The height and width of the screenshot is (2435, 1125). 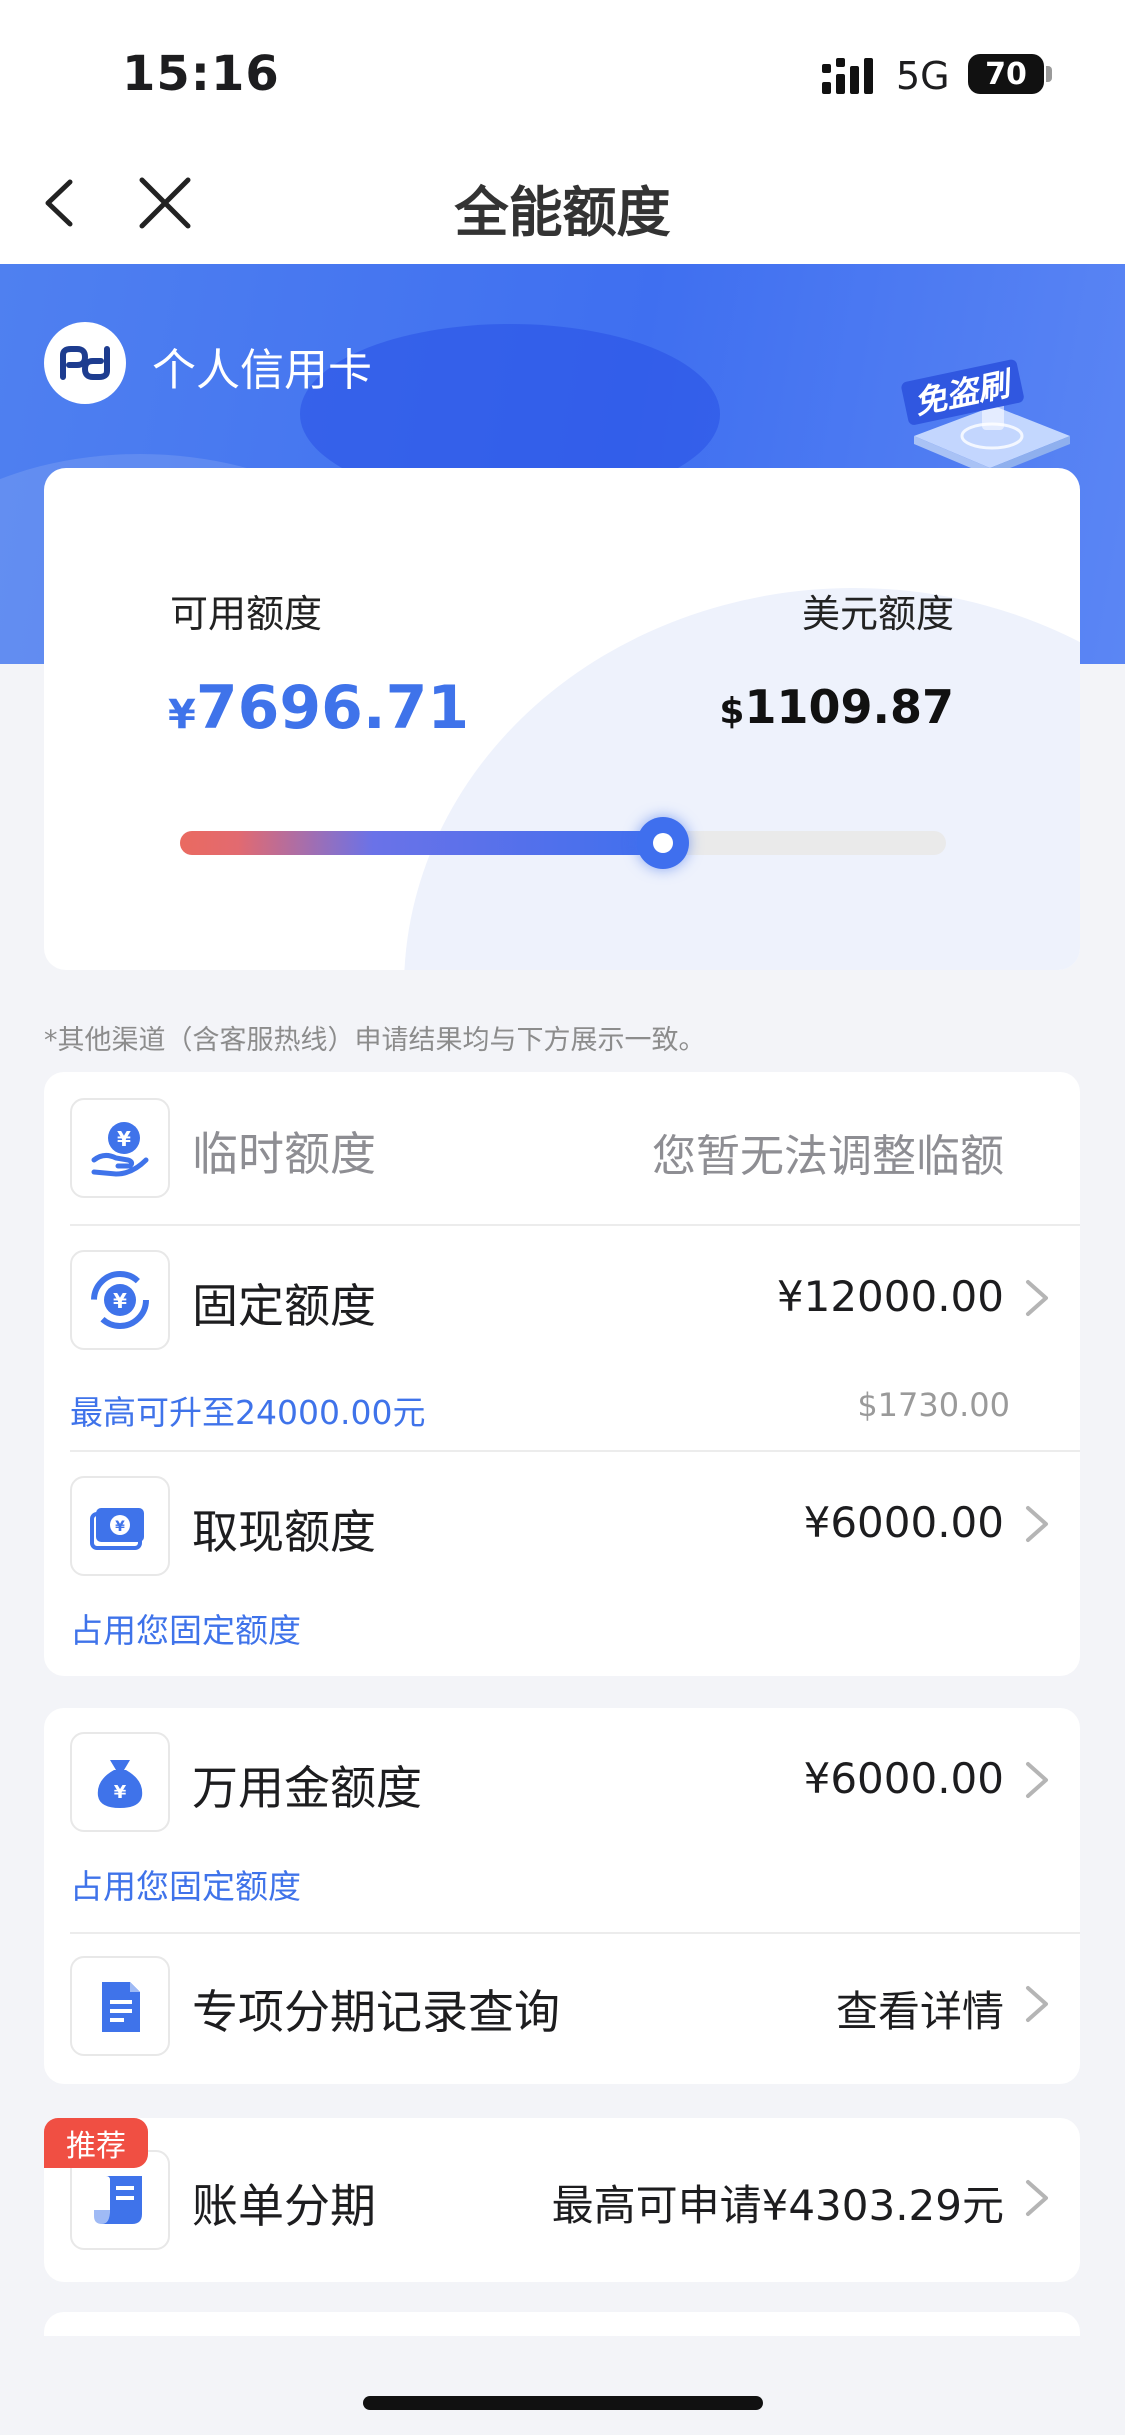 What do you see at coordinates (307, 1788) in the screenshot?
I see `wanyong-limit-title: 万用金额度` at bounding box center [307, 1788].